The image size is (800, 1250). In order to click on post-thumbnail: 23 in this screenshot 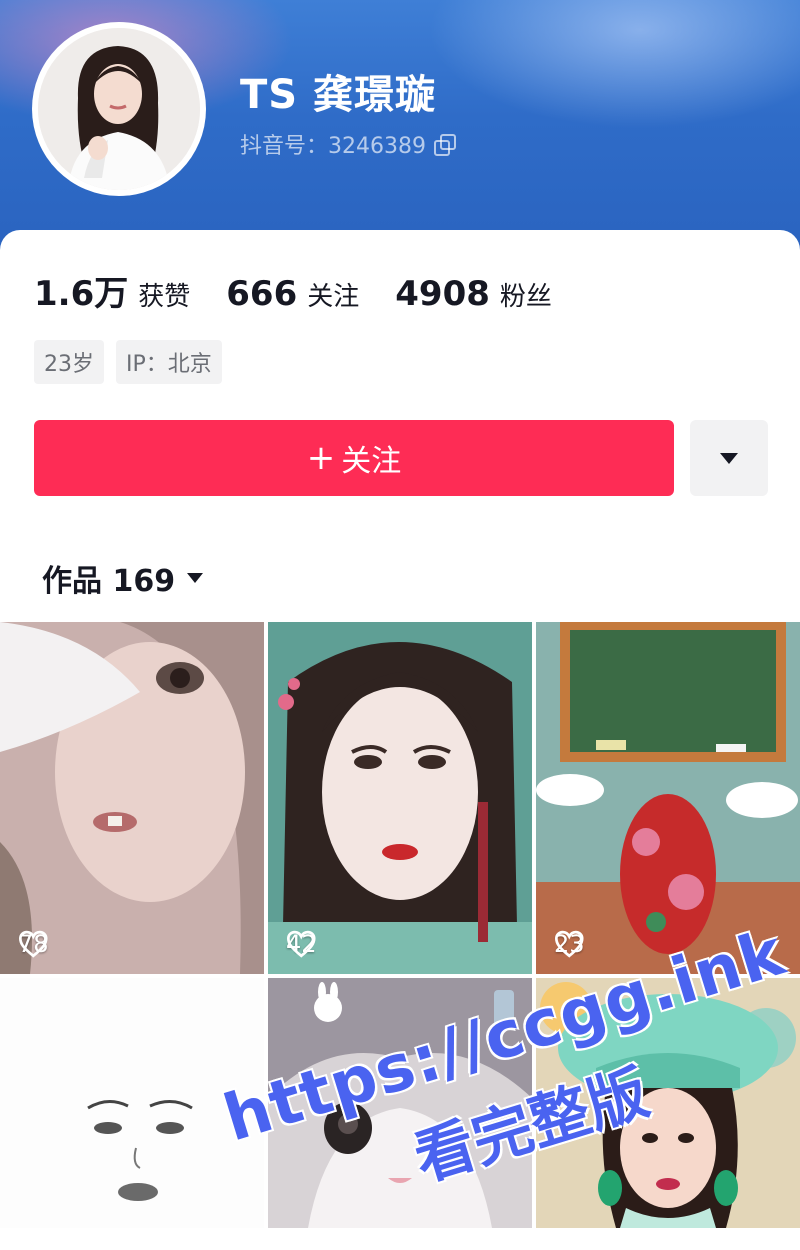, I will do `click(668, 798)`.